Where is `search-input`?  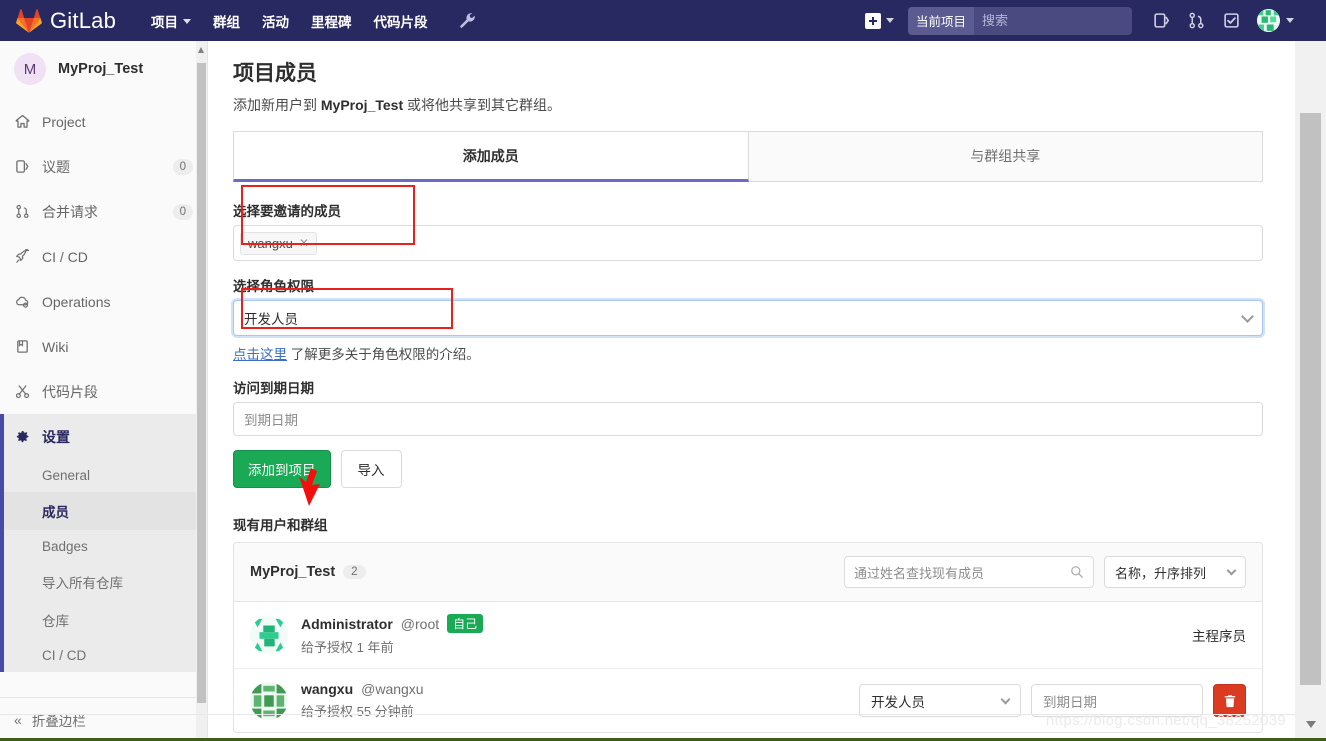
search-input is located at coordinates (1053, 20).